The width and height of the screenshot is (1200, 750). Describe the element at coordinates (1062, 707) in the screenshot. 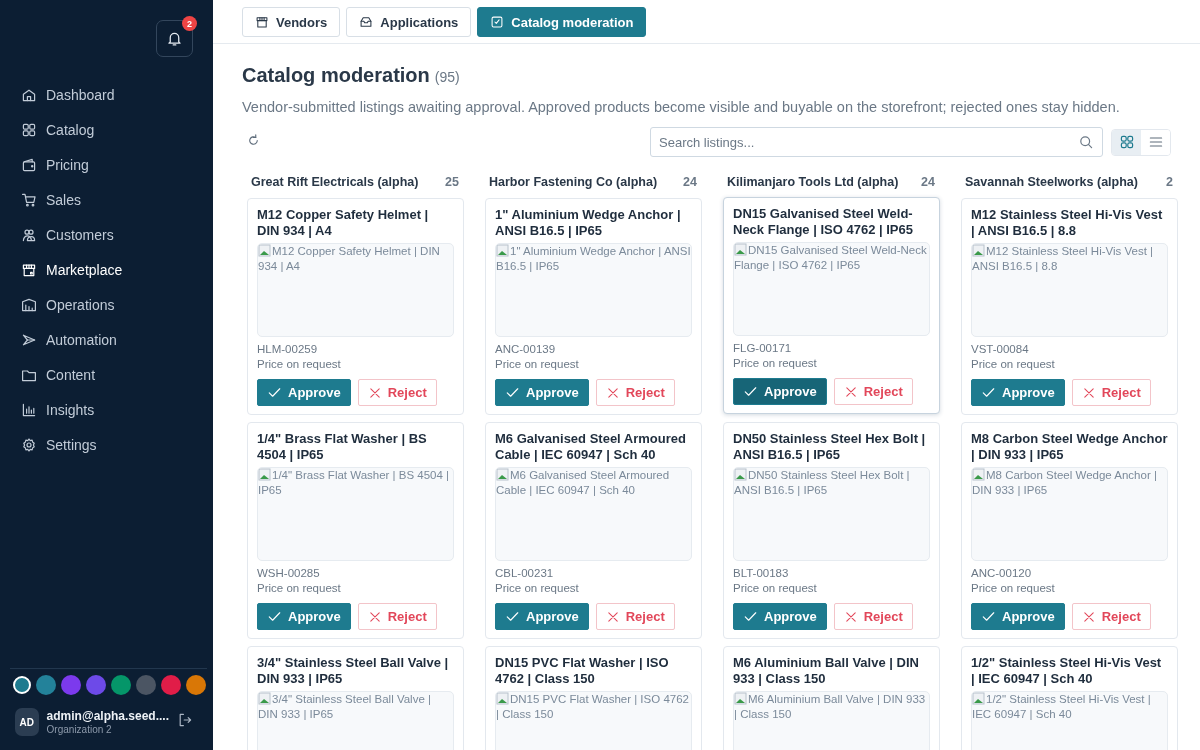

I see `image-alt-text: 1/2" Stainless Steel Hi-Vis Vest | IEC 60947 | Sch 40` at that location.